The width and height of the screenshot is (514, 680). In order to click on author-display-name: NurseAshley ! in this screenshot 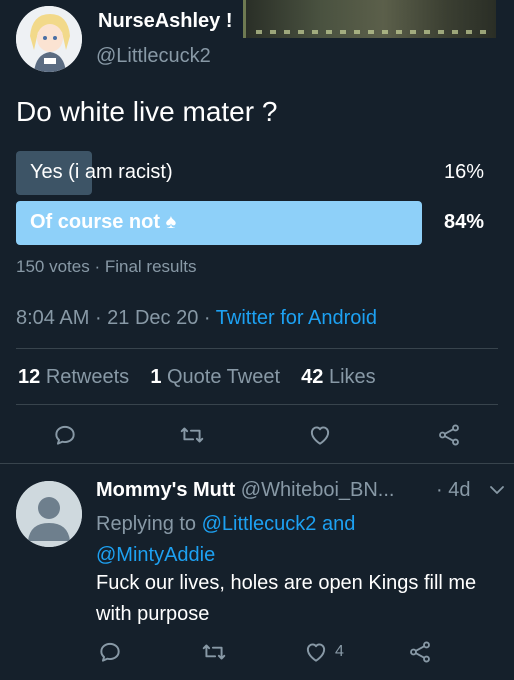, I will do `click(165, 21)`.